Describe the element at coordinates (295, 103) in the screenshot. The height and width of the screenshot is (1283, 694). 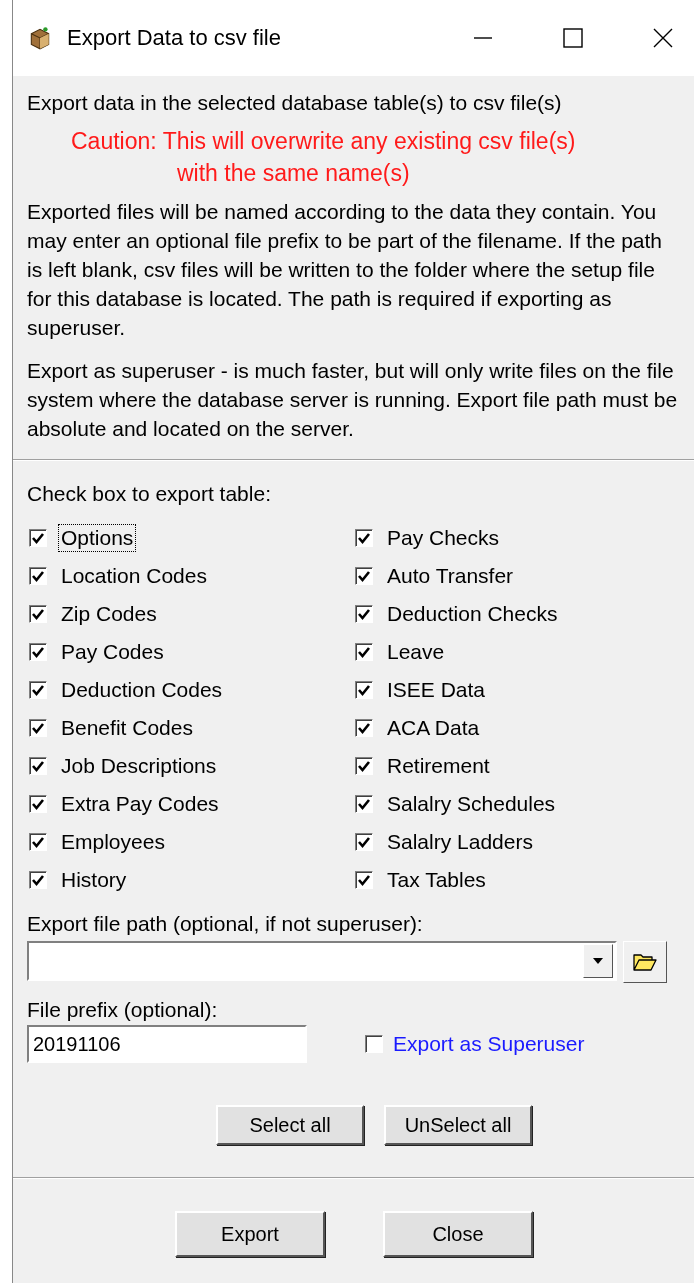
I see `intro-text: Export data in the selected database table(s) to csv file(s)` at that location.